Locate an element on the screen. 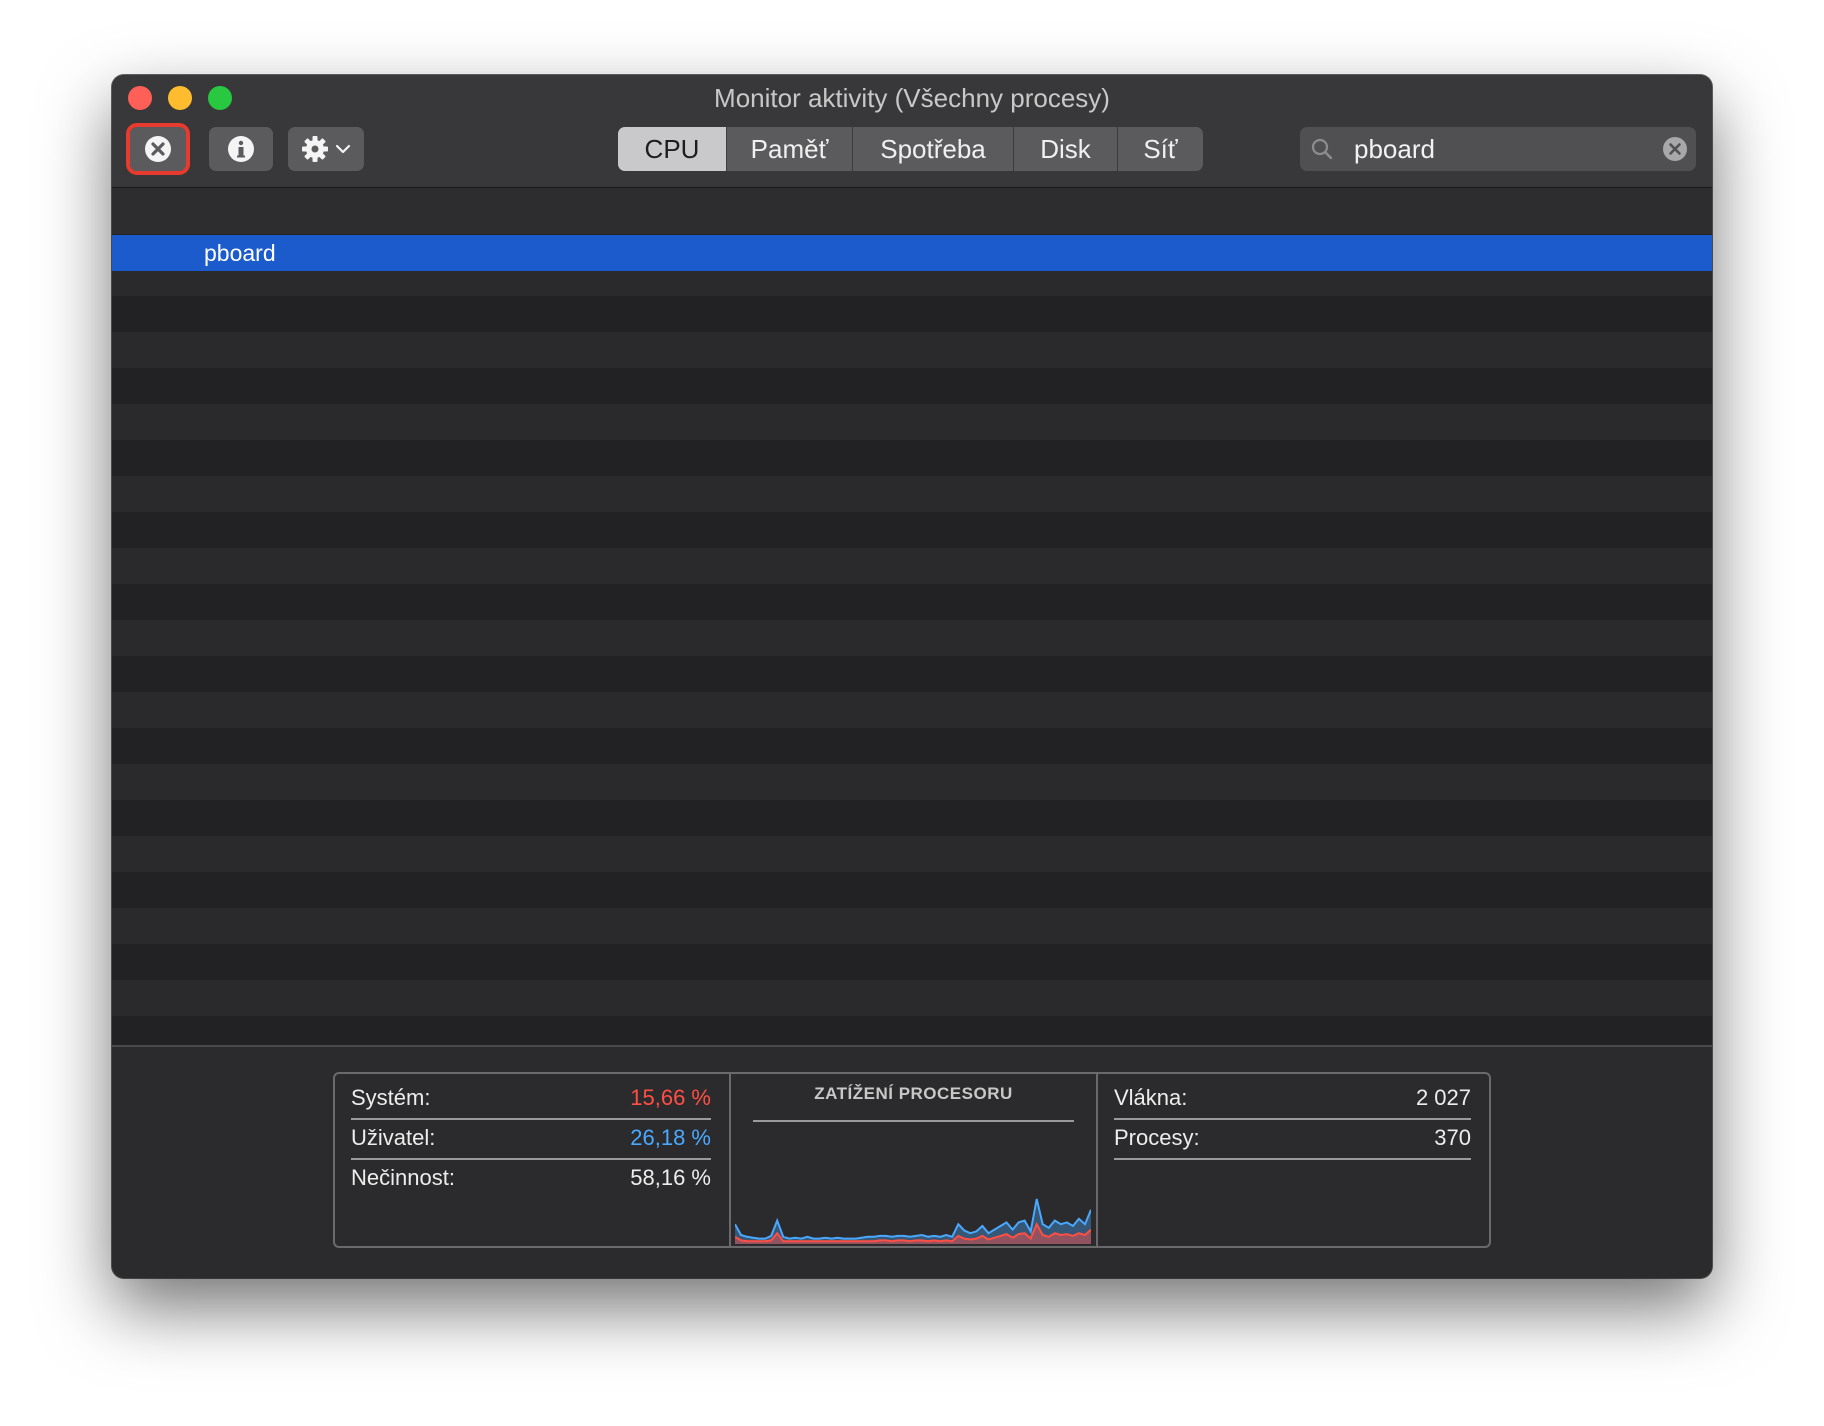 Image resolution: width=1824 pixels, height=1426 pixels. actions-menu-button is located at coordinates (326, 149).